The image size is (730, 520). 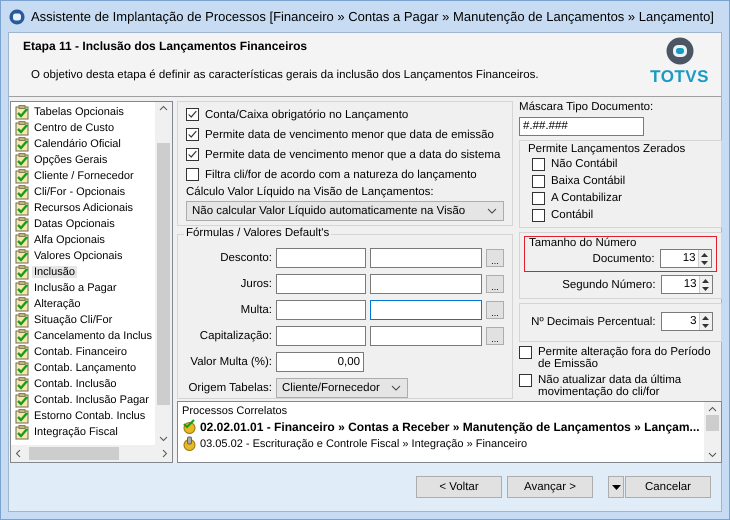 What do you see at coordinates (550, 487) in the screenshot?
I see `nav-button: Avançar >` at bounding box center [550, 487].